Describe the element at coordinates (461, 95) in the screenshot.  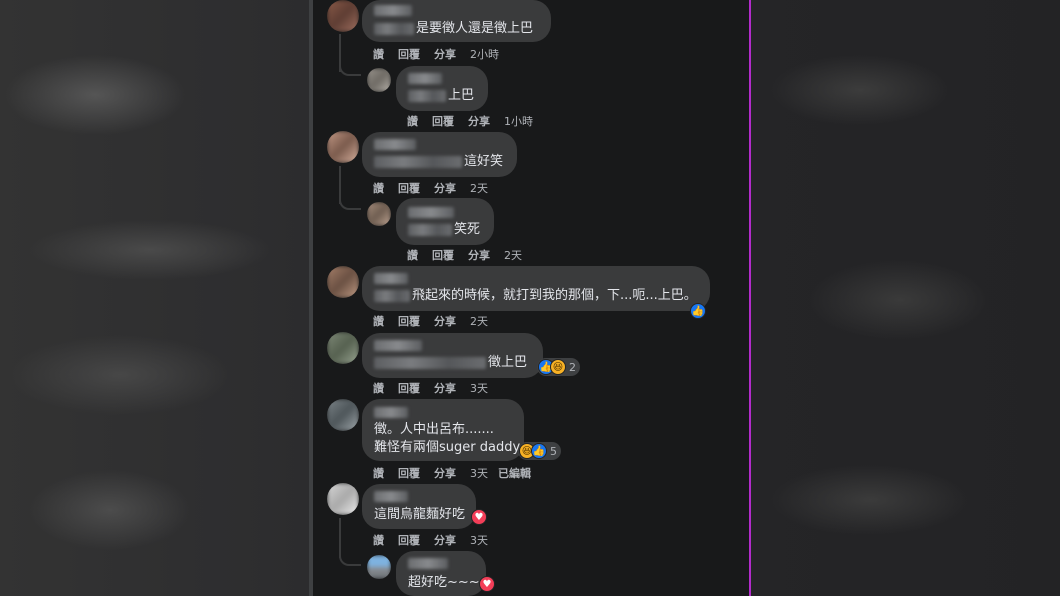
I see `comment-text: 上巴` at that location.